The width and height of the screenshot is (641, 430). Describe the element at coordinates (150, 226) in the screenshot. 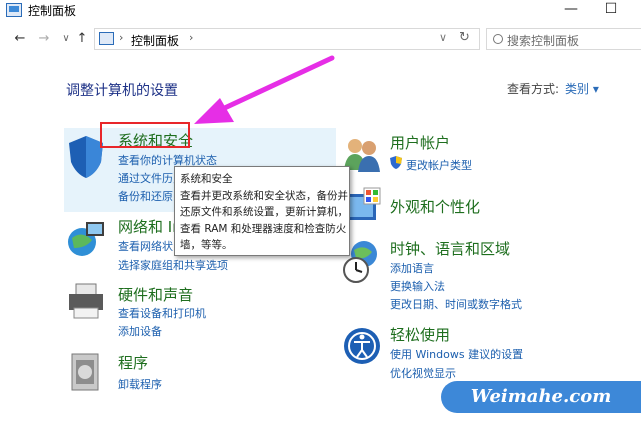

I see `category-title-network: 网络和 In` at that location.